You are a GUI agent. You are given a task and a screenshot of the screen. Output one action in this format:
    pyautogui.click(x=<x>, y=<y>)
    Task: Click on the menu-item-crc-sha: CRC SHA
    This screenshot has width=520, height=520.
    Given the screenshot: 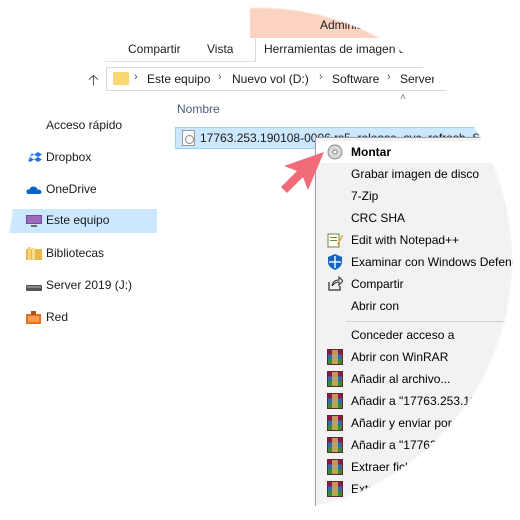 What is the action you would take?
    pyautogui.click(x=418, y=218)
    